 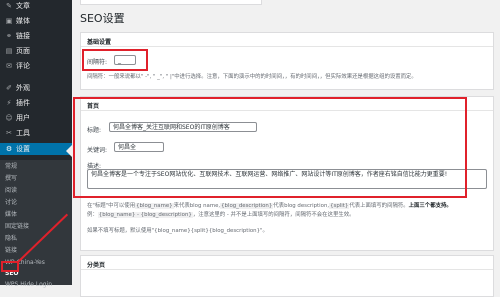 I want to click on sidebar-item-7: ☺ 用户, so click(x=36, y=118).